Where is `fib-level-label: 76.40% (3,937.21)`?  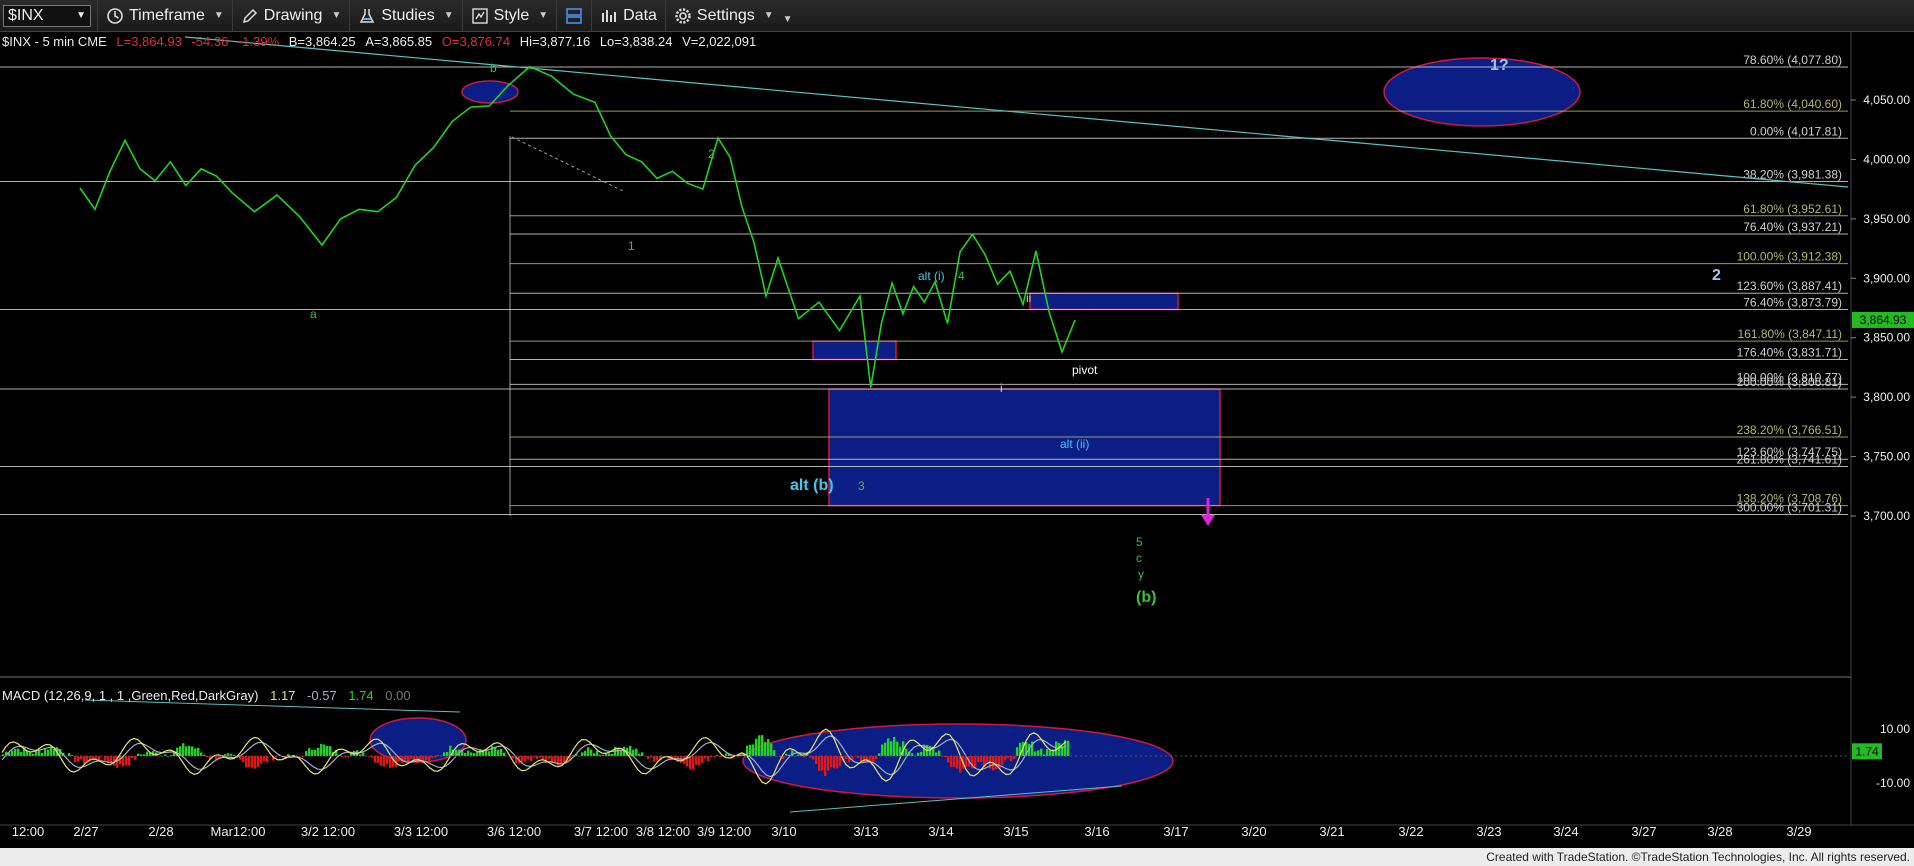 fib-level-label: 76.40% (3,937.21) is located at coordinates (1792, 227).